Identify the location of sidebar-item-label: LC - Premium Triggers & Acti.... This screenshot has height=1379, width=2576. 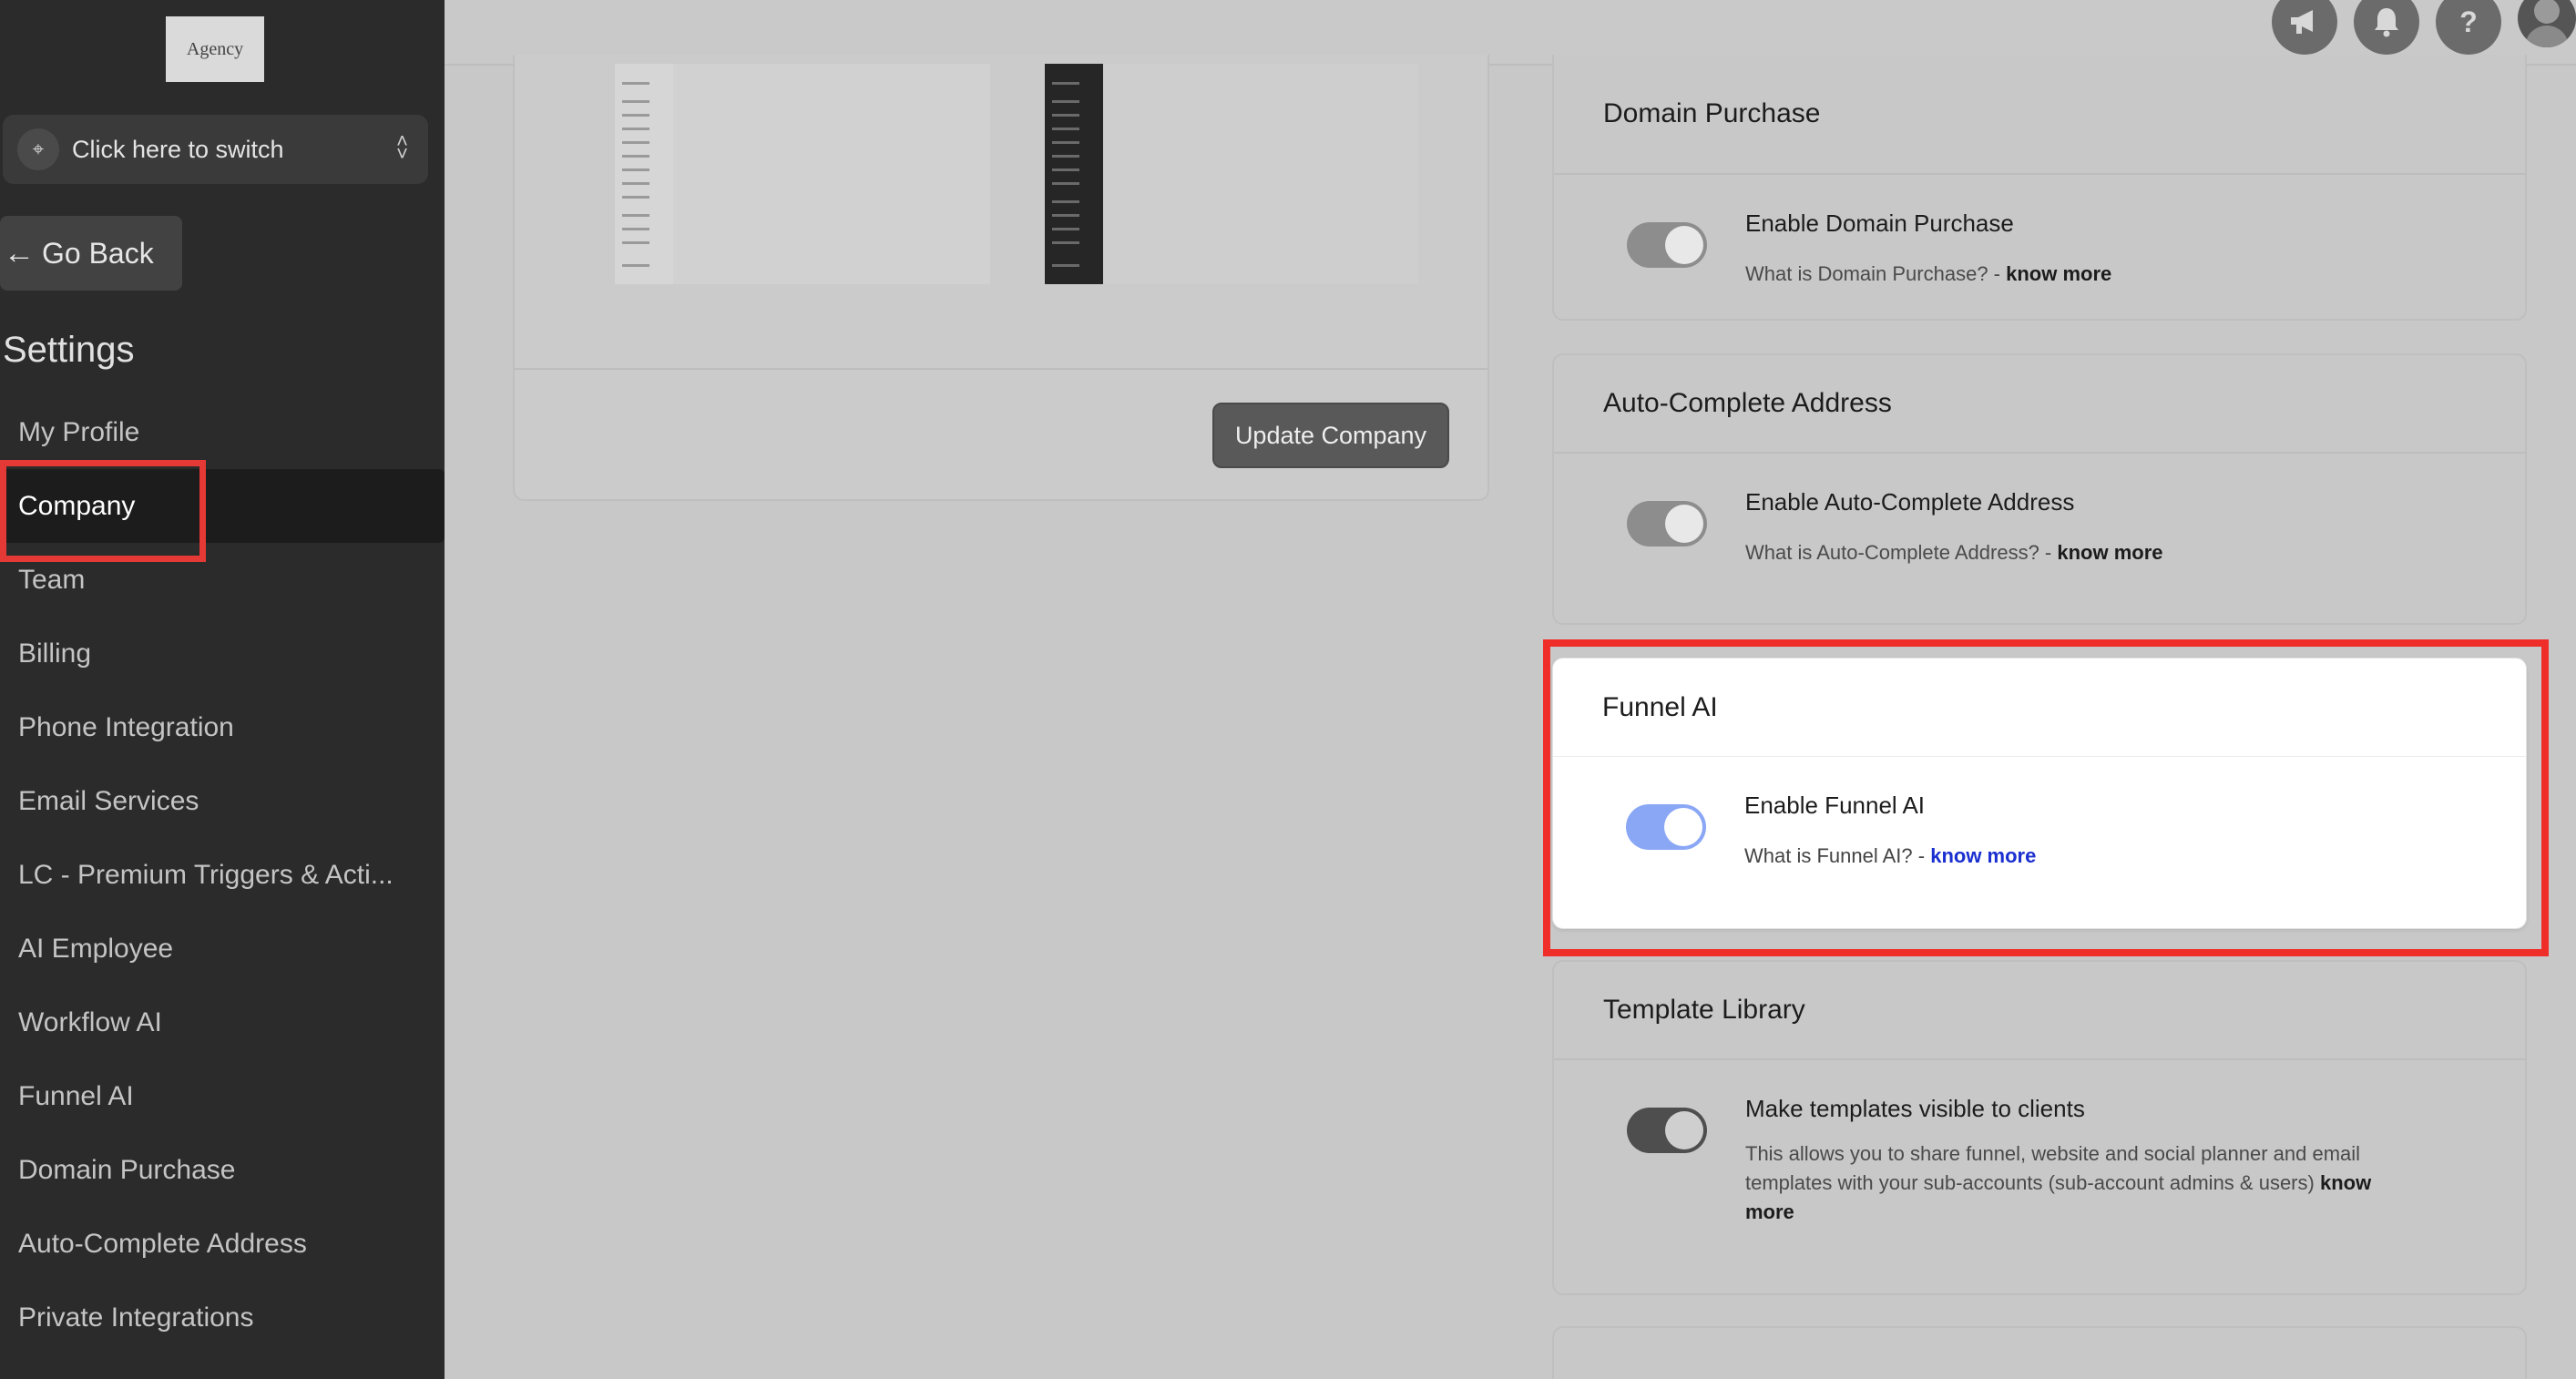
(206, 875).